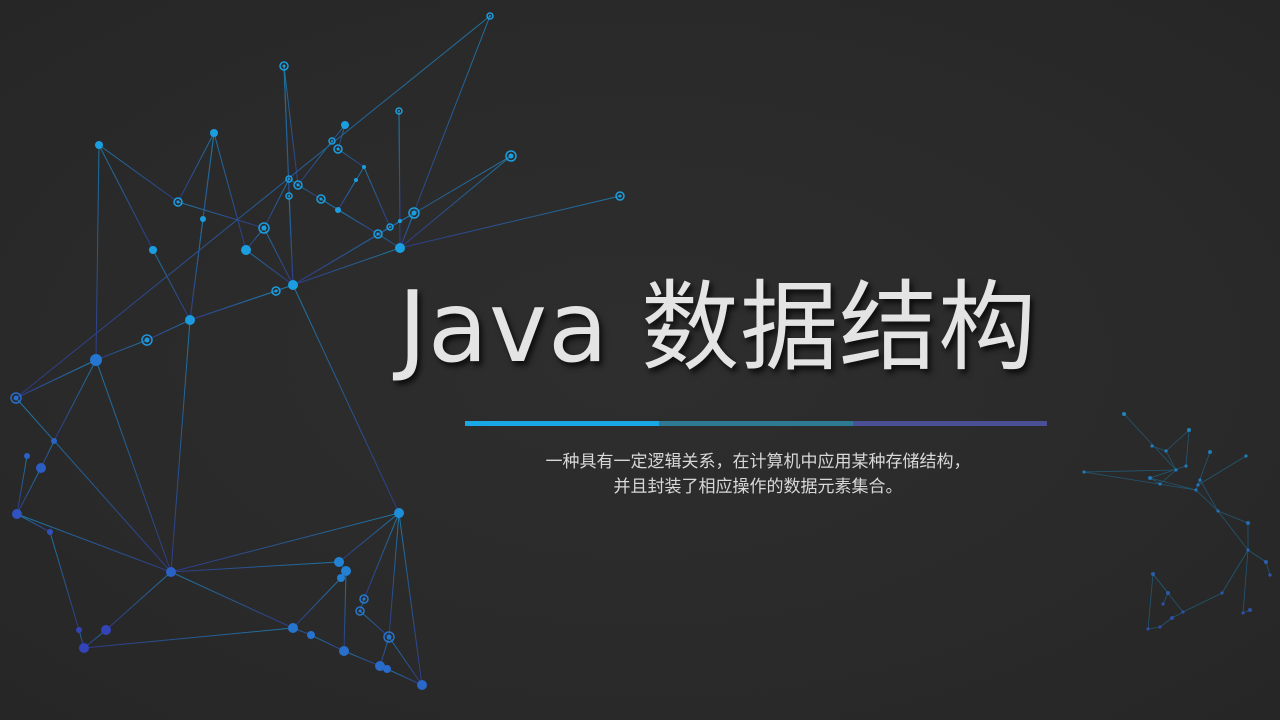  I want to click on subtitle-line-1: 一种具有一定逻辑关系，在计算机中应用某种存储结构，, so click(758, 462).